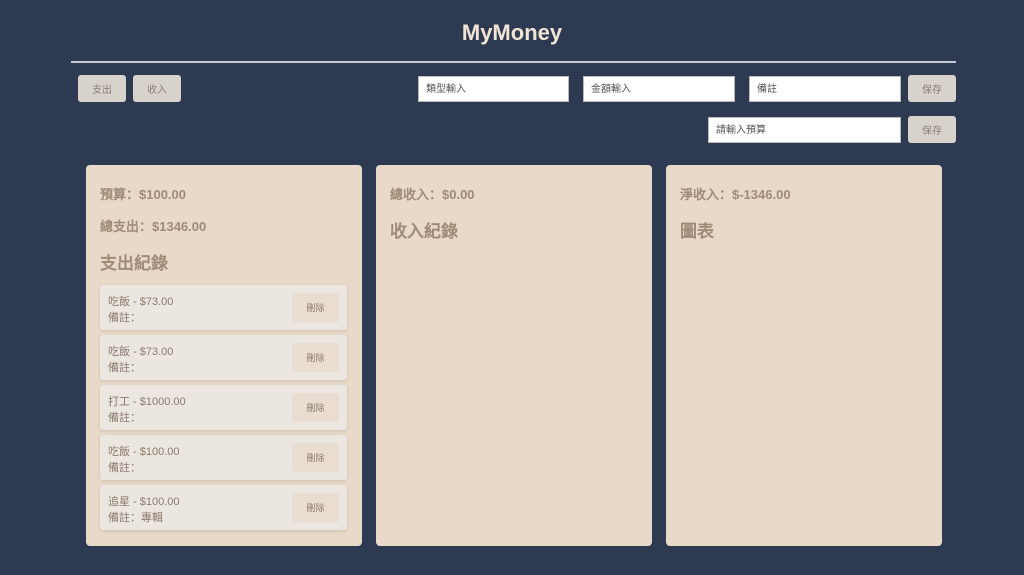 This screenshot has width=1024, height=575. Describe the element at coordinates (424, 231) in the screenshot. I see `income-records-heading: 收入紀錄` at that location.